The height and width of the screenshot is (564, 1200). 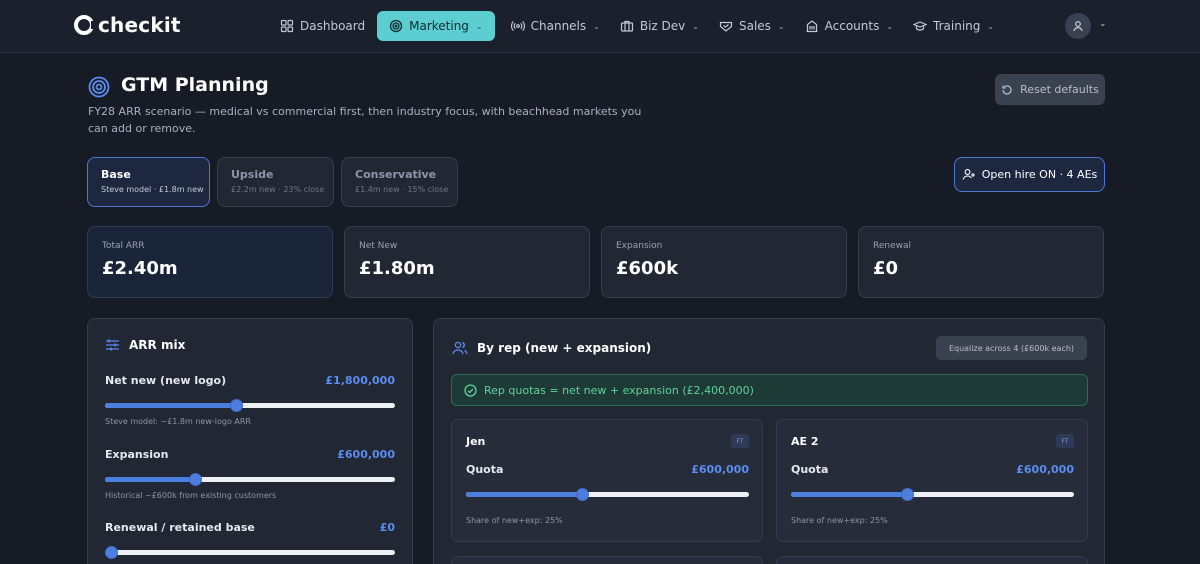 I want to click on renewal-slider, so click(x=249, y=552).